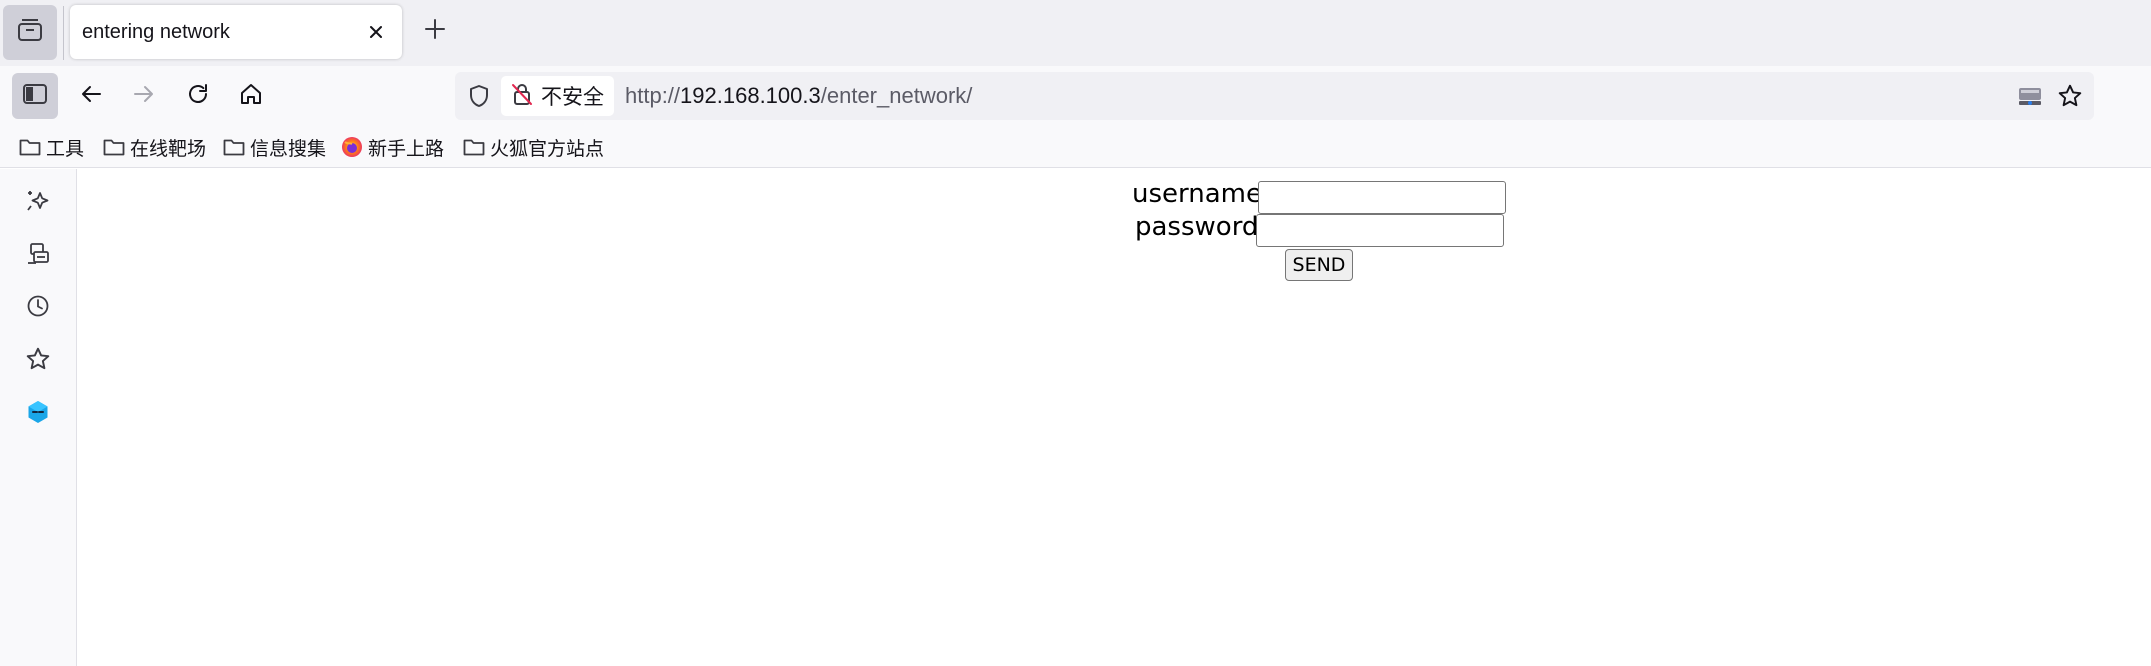 The height and width of the screenshot is (666, 2151). Describe the element at coordinates (352, 147) in the screenshot. I see `firefox-icon` at that location.